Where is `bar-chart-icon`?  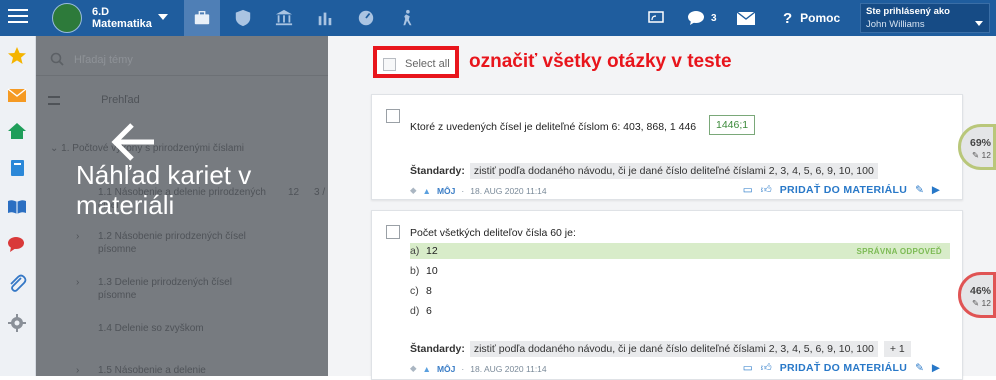
bar-chart-icon is located at coordinates (325, 18).